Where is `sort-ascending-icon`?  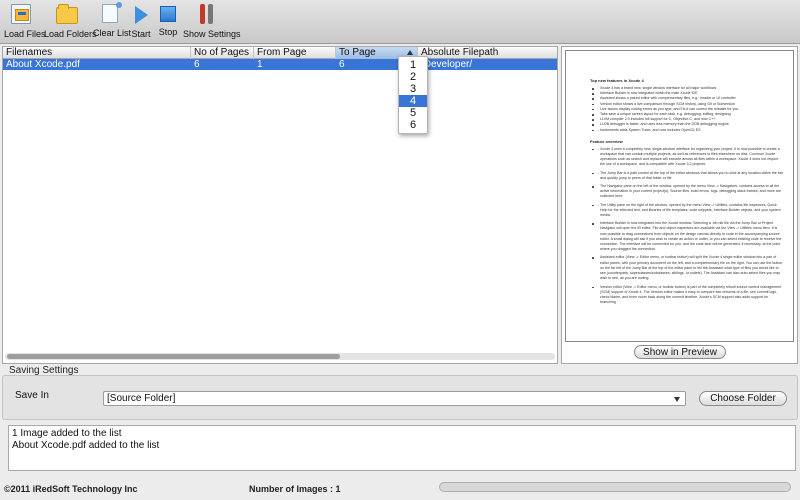 sort-ascending-icon is located at coordinates (410, 52).